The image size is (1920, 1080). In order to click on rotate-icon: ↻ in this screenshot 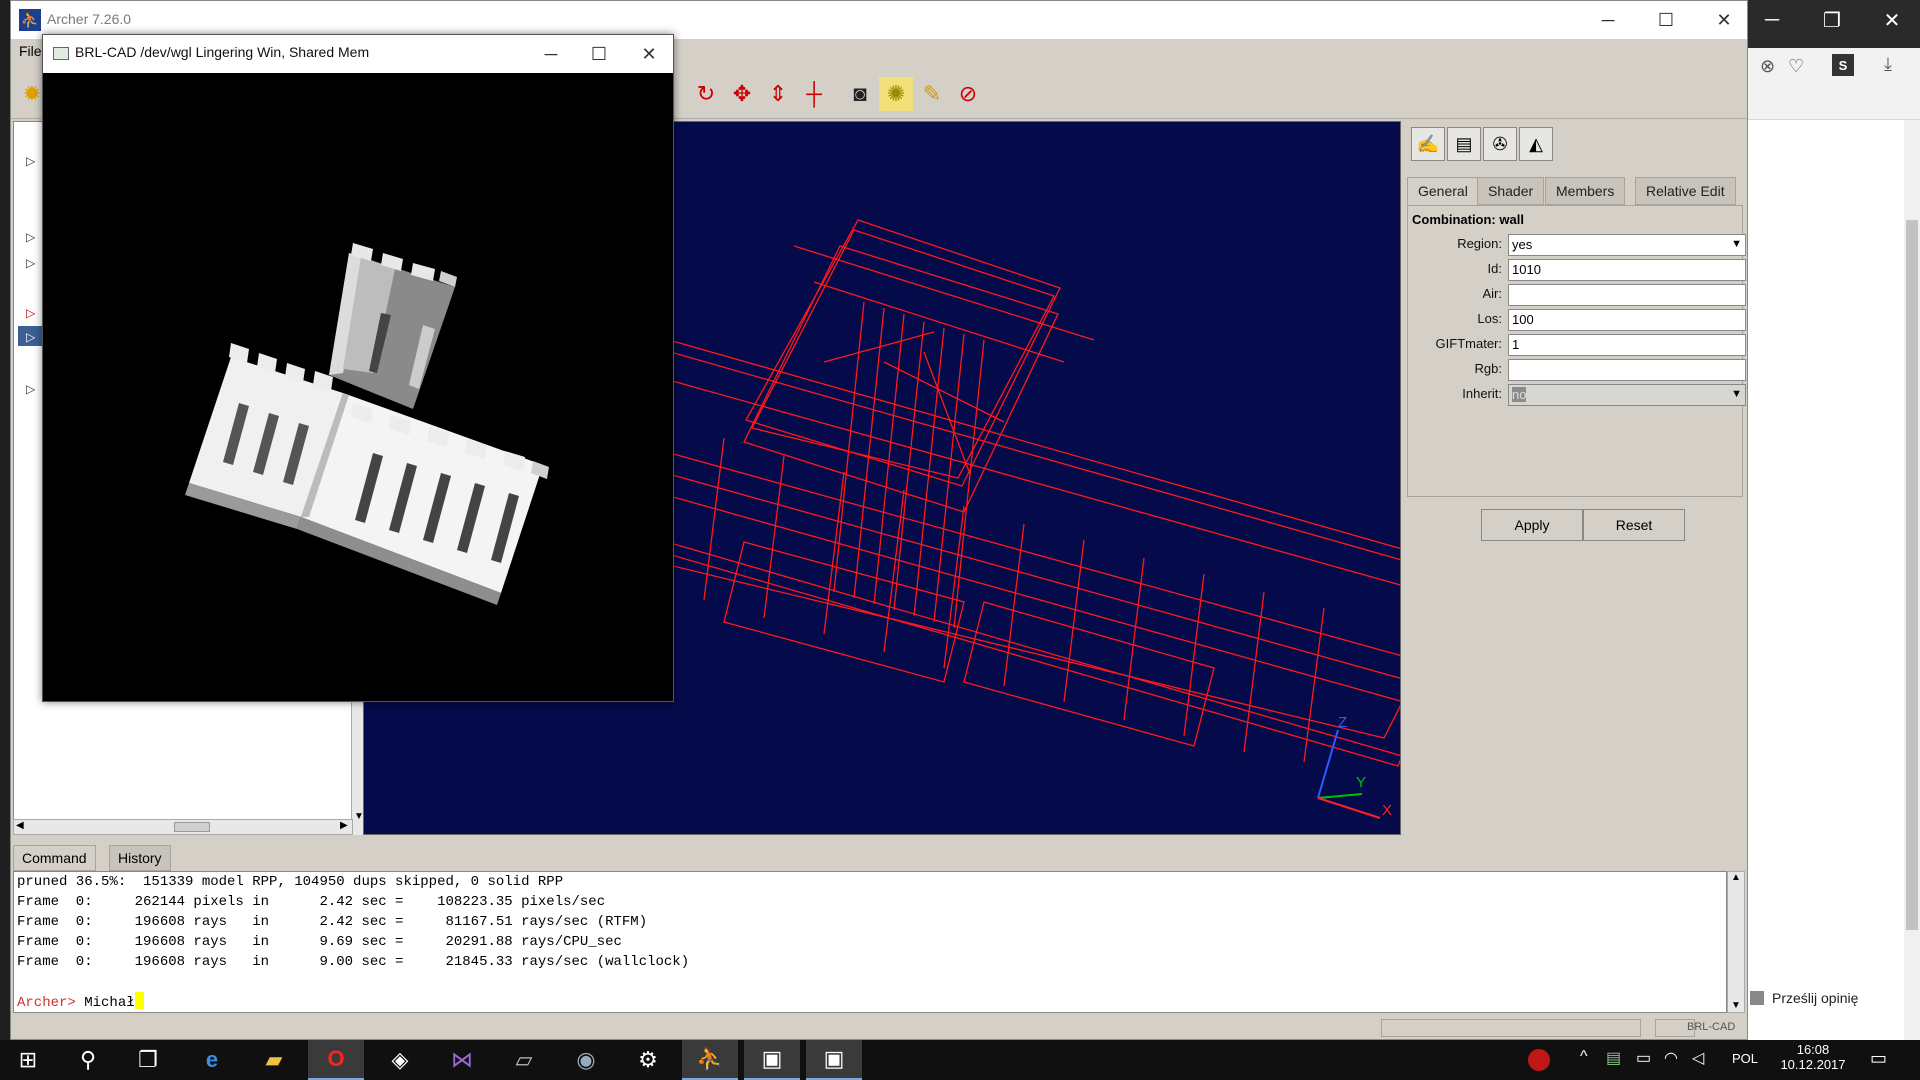, I will do `click(706, 94)`.